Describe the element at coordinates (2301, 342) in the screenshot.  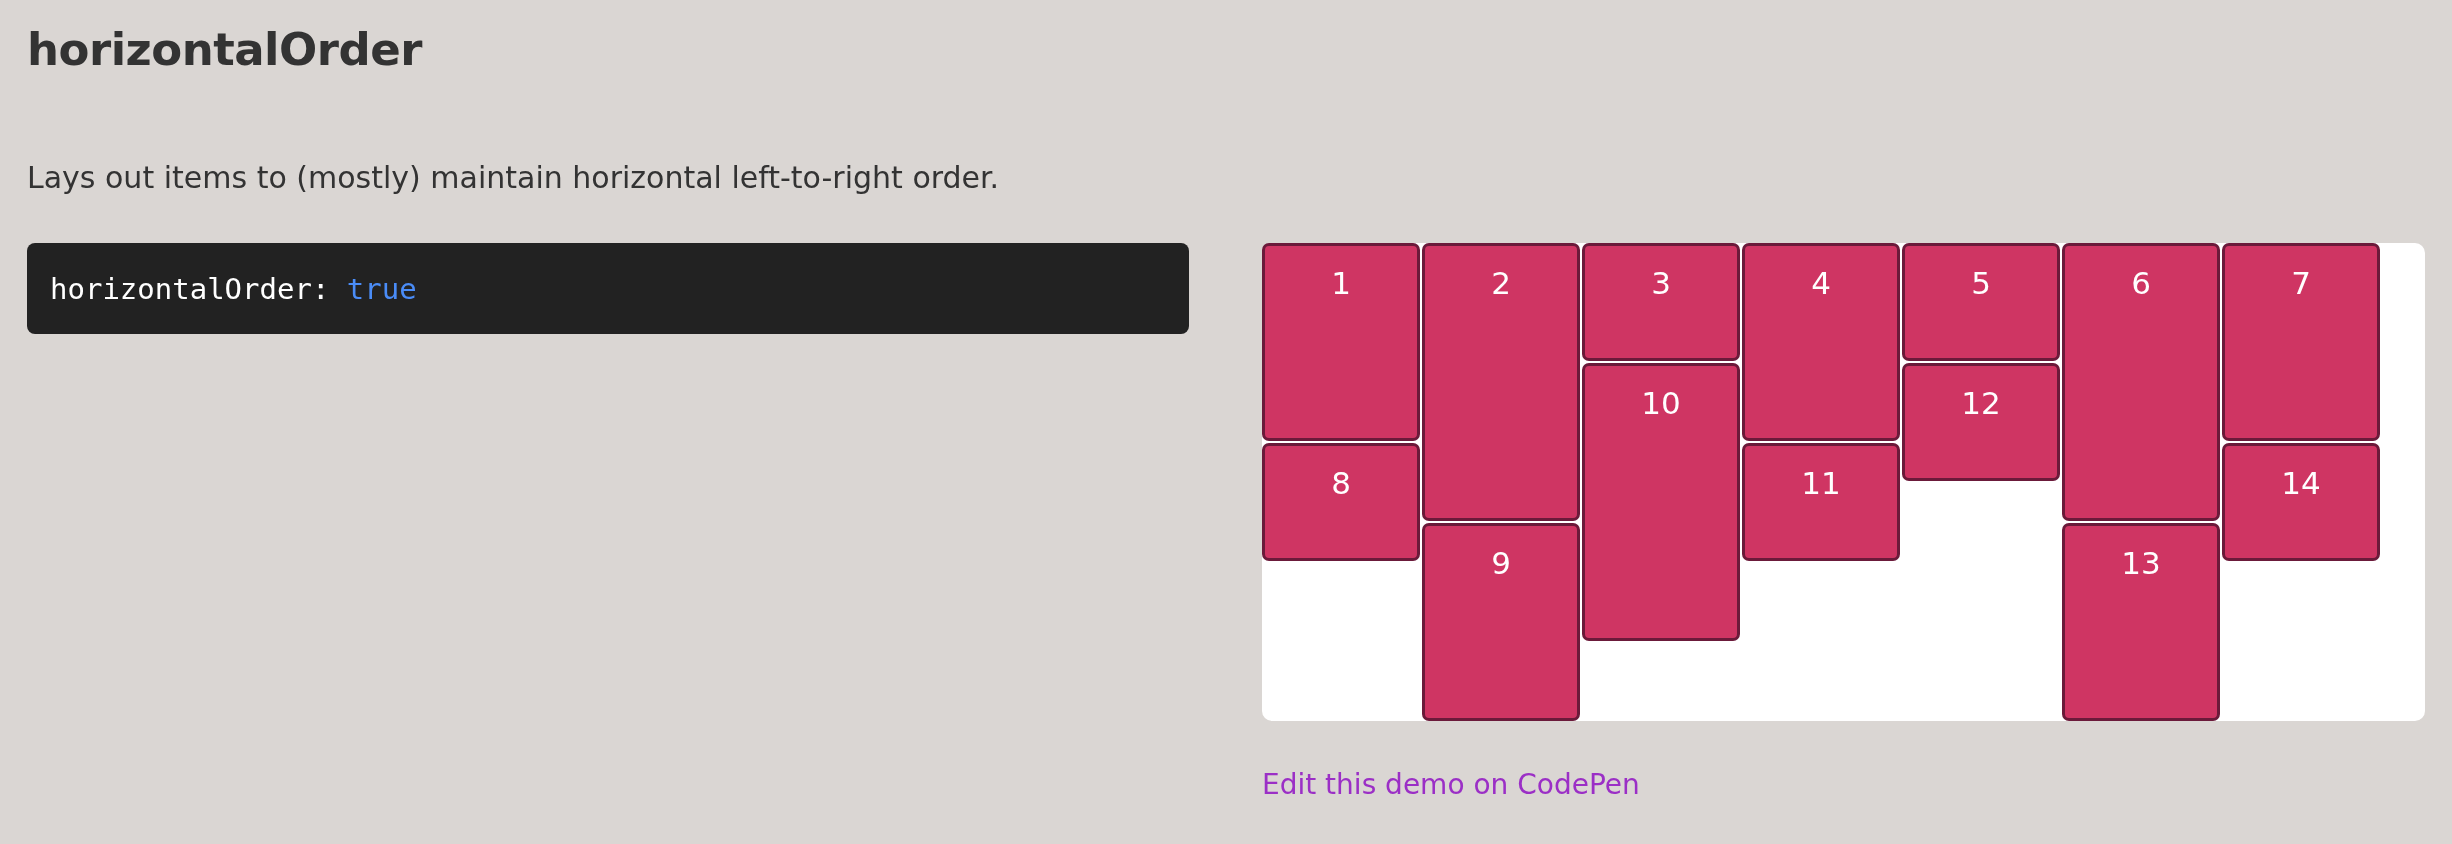
I see `grid-item: 7` at that location.